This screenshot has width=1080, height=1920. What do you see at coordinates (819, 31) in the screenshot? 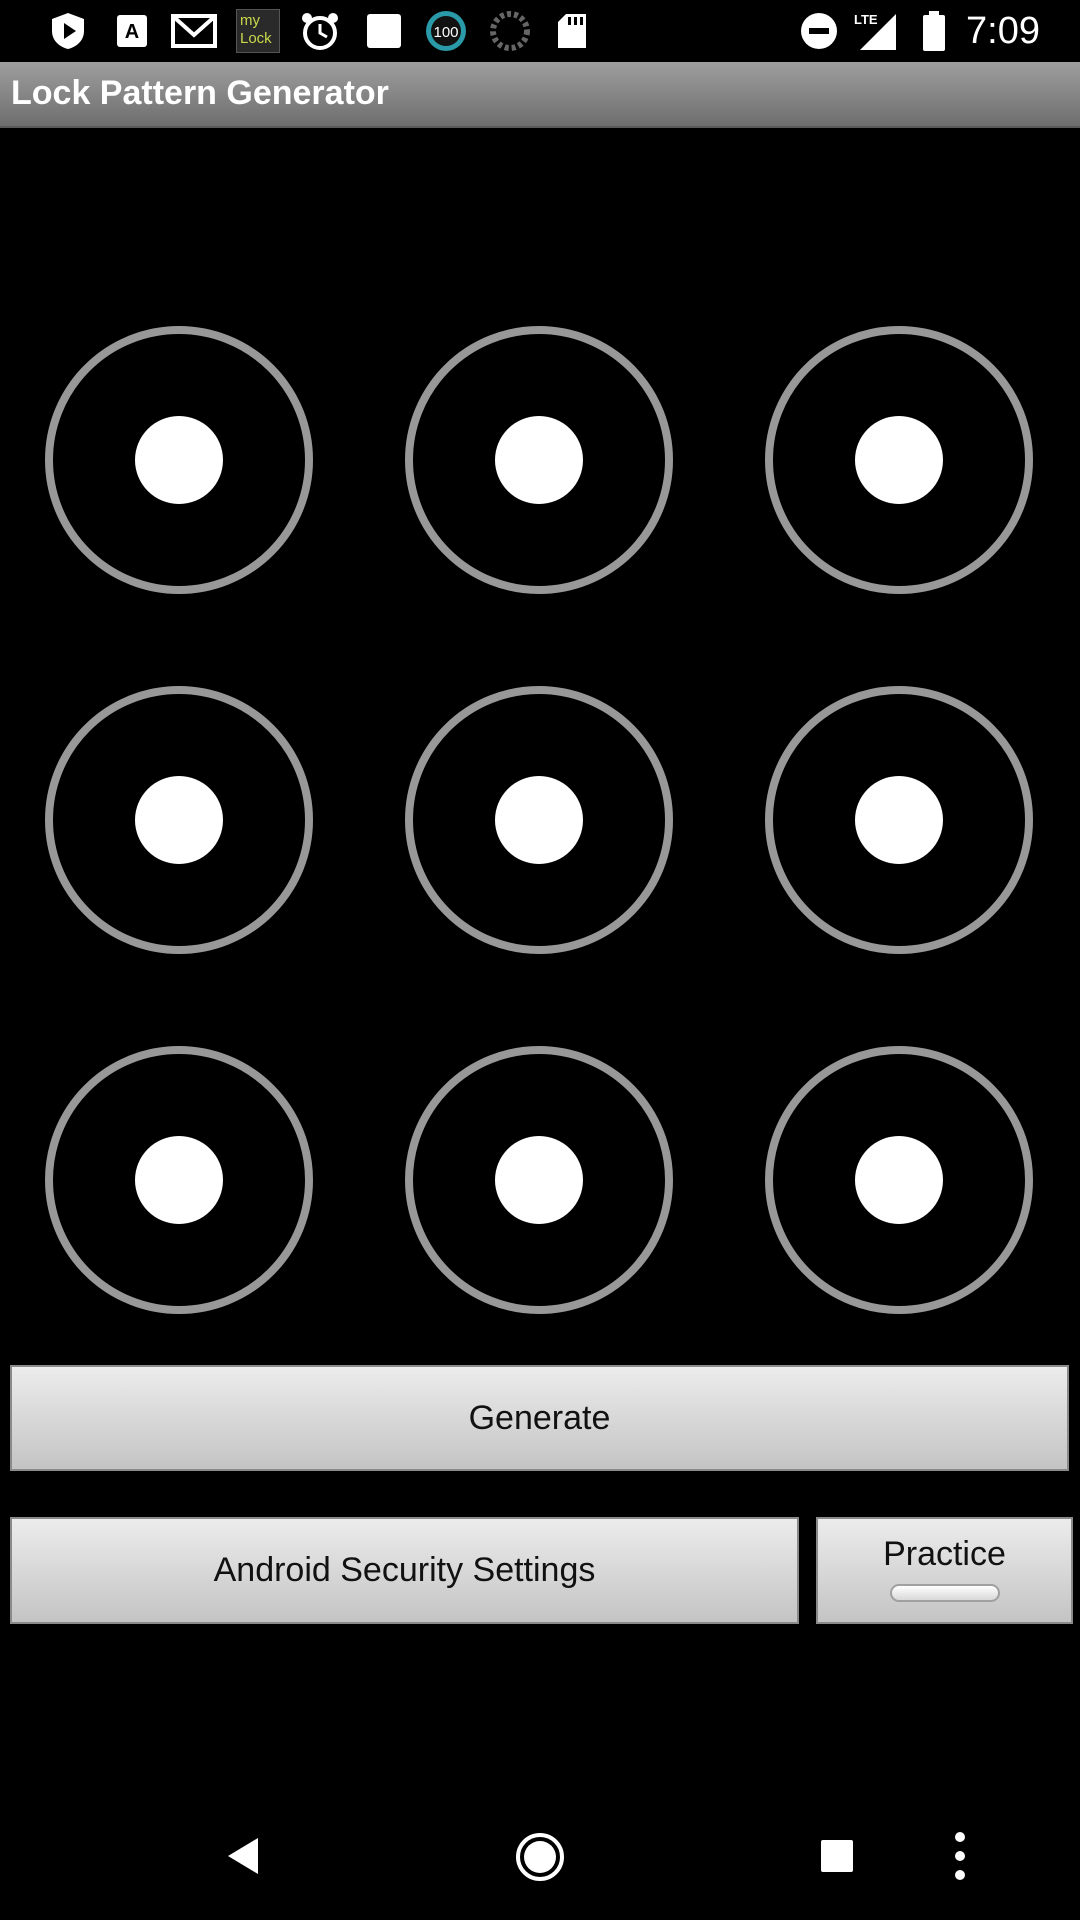
I see `do-not-disturb-icon` at bounding box center [819, 31].